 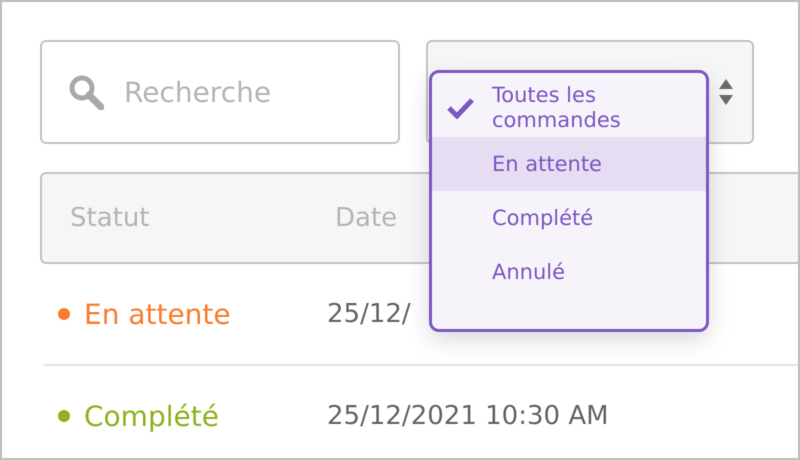 What do you see at coordinates (152, 416) in the screenshot?
I see `status-text: Complété` at bounding box center [152, 416].